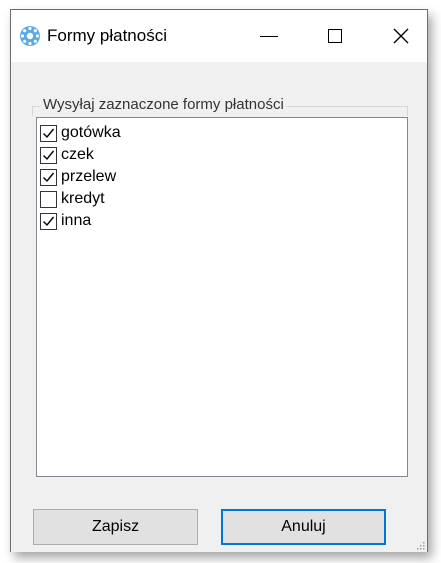  I want to click on list-item-kredyt: kredyt, so click(72, 199).